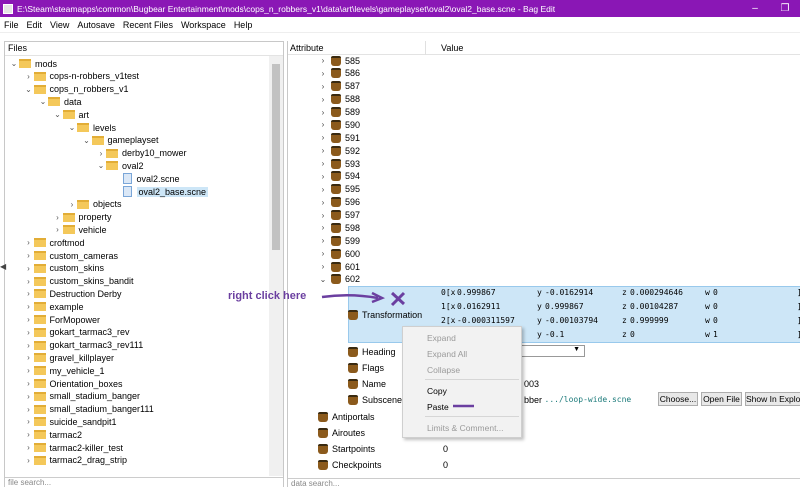 This screenshot has height=489, width=800. What do you see at coordinates (339, 227) in the screenshot?
I see `attribute-item: › 598` at bounding box center [339, 227].